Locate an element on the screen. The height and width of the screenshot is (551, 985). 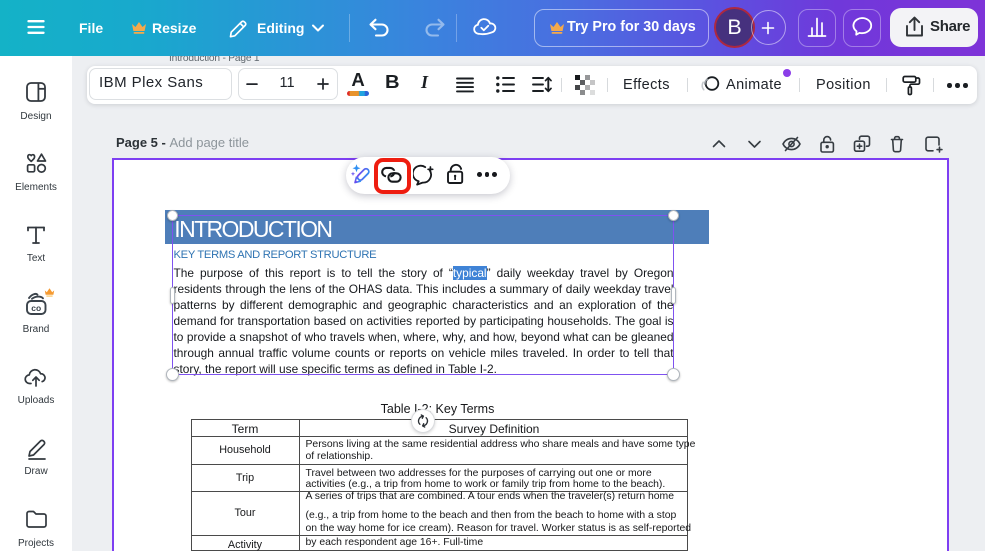
svg-text: co is located at coordinates (36, 308).